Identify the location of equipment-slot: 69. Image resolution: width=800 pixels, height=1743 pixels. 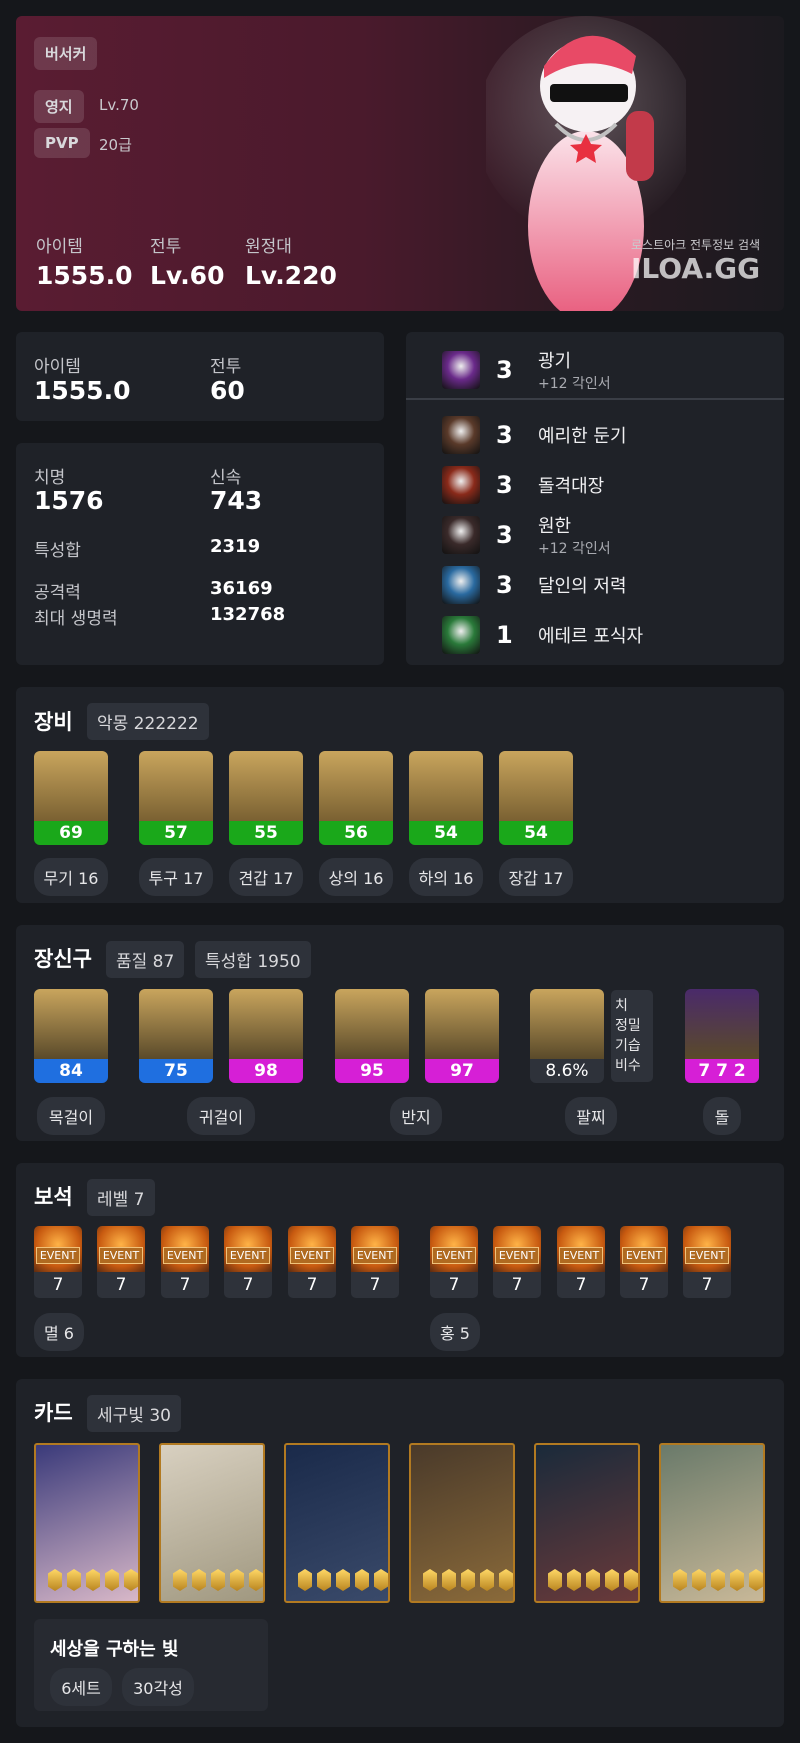
(71, 798).